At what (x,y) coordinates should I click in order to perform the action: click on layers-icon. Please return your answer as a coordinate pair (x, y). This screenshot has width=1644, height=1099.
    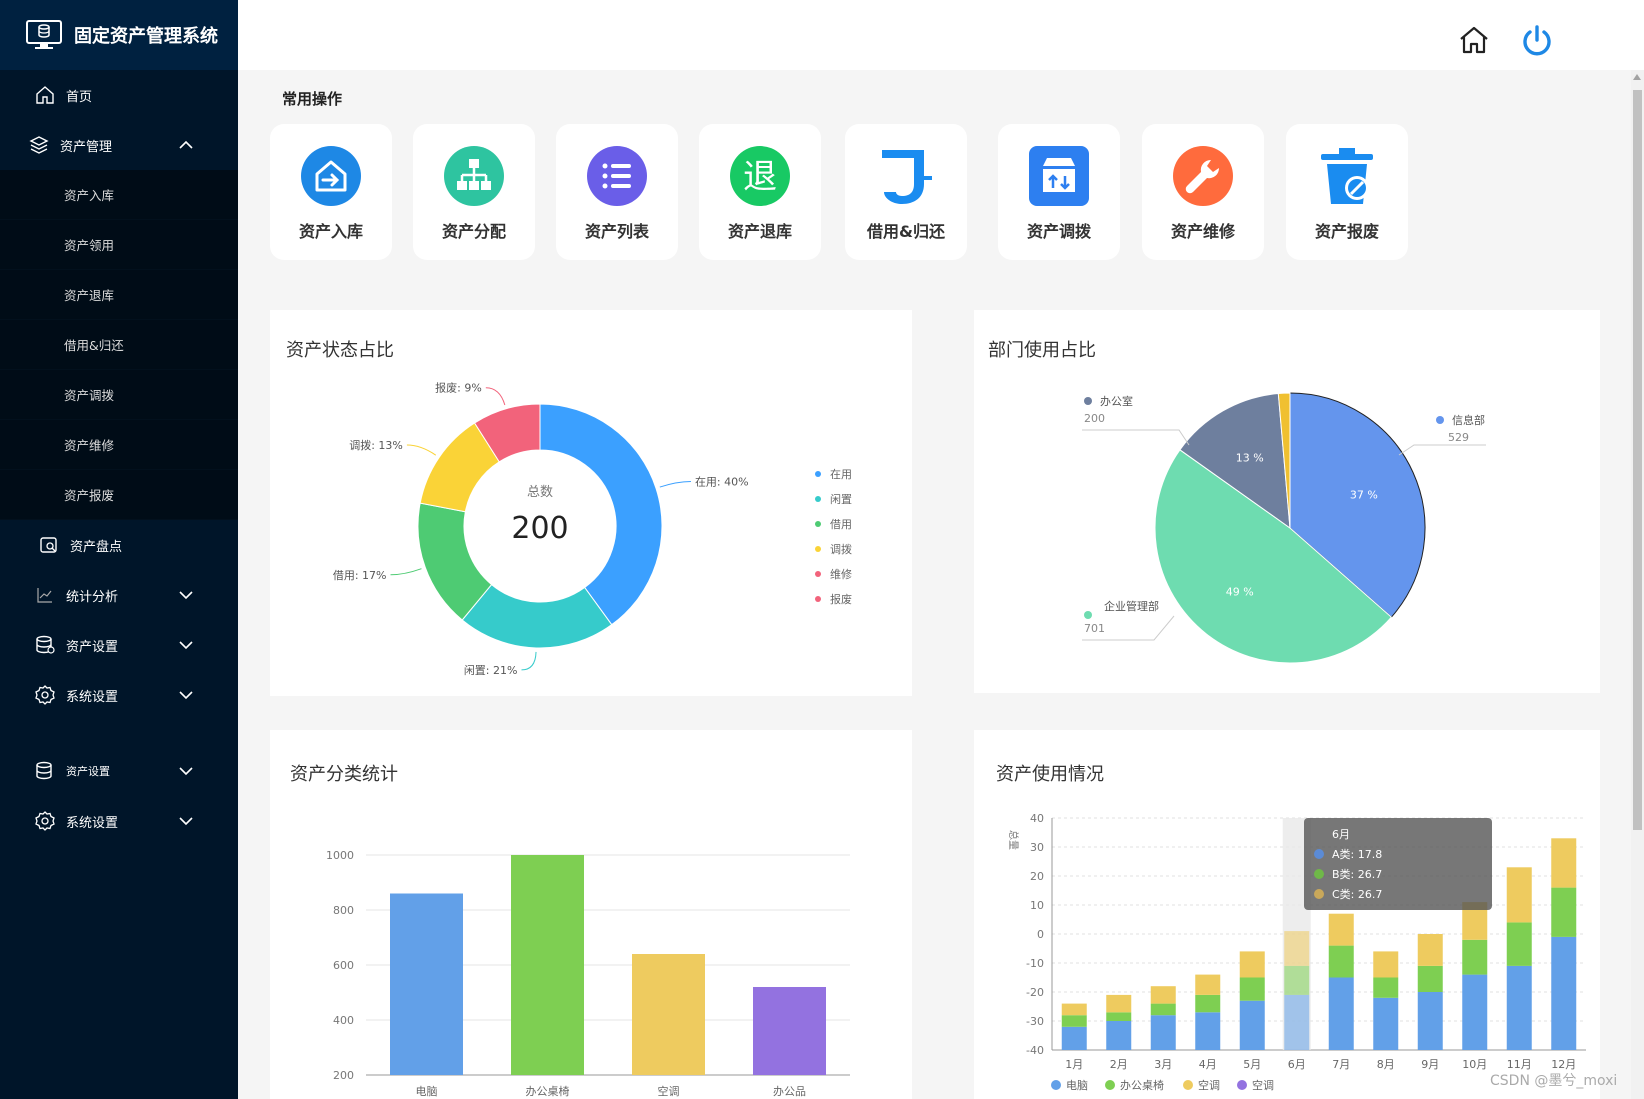
    Looking at the image, I should click on (39, 145).